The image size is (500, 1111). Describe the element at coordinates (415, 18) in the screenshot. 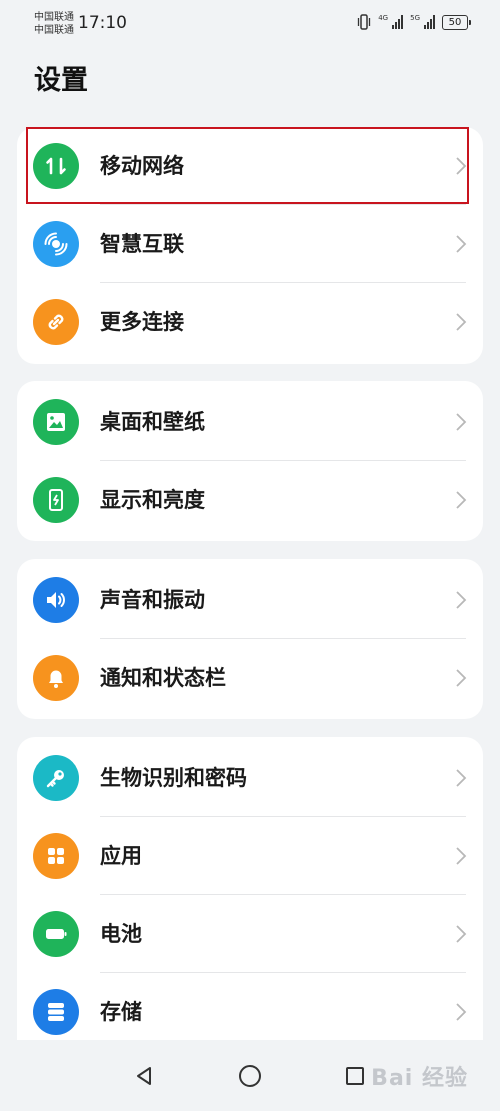

I see `sim2-network-label: 5G` at that location.